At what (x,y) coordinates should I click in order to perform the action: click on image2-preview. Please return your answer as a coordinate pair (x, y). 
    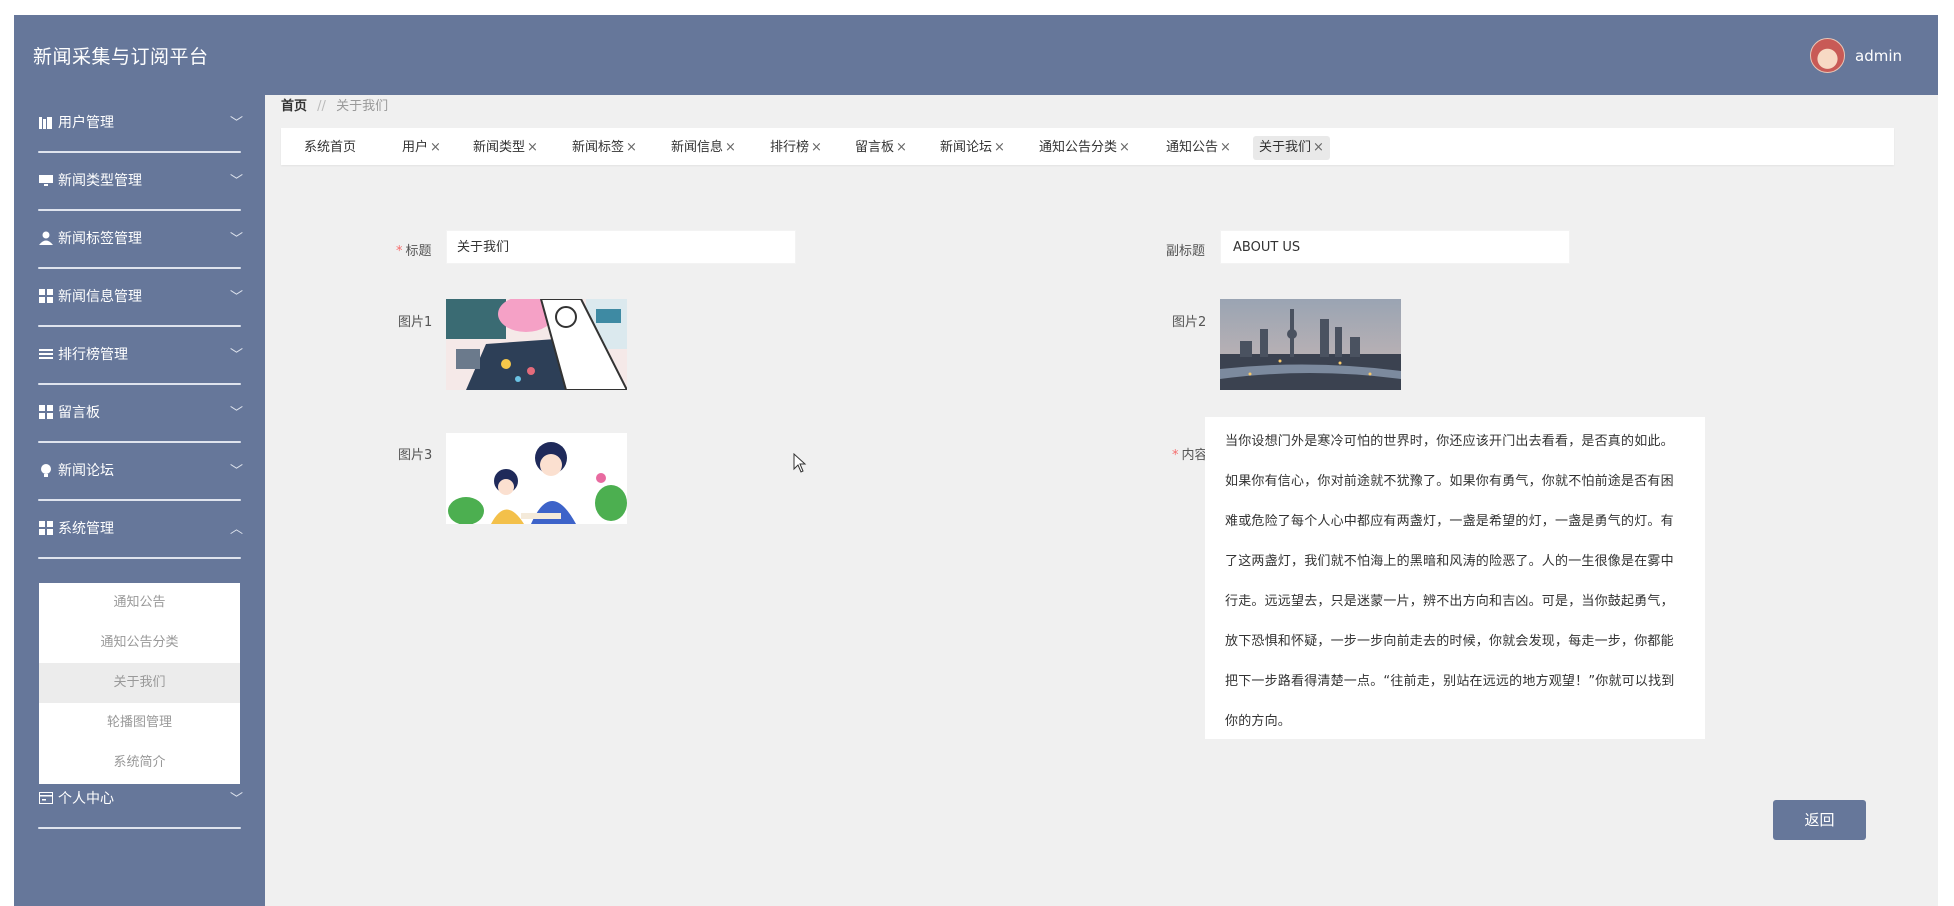
    Looking at the image, I should click on (1310, 344).